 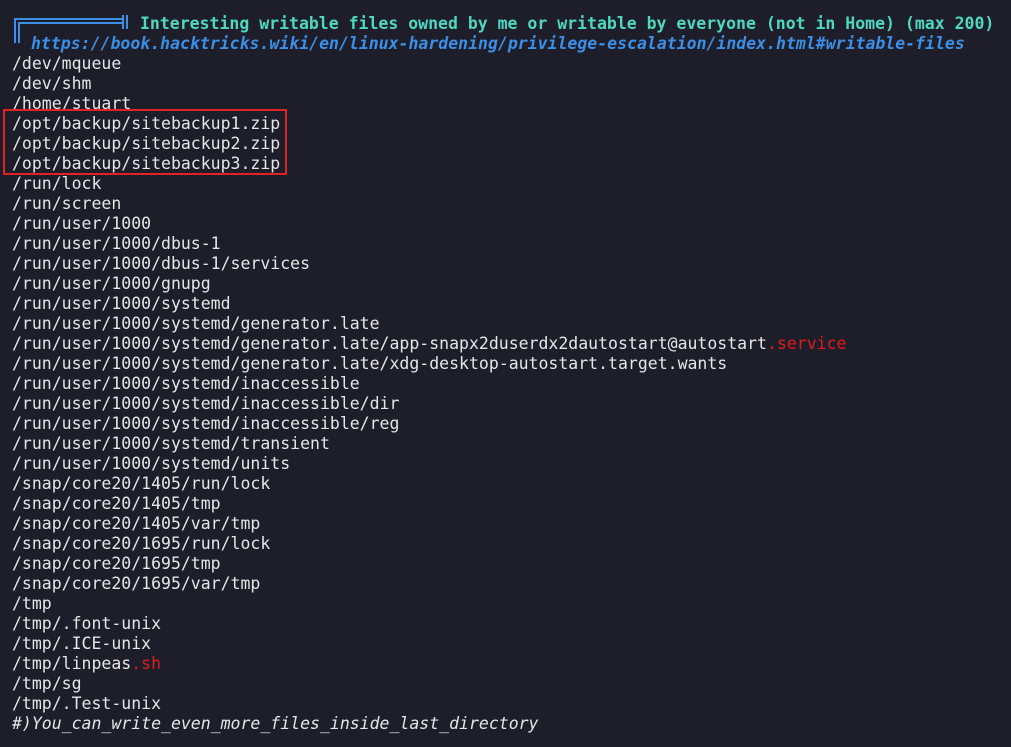 I want to click on file-path-line: /run/user/1000/systemd/inaccessible/dir, so click(x=205, y=404).